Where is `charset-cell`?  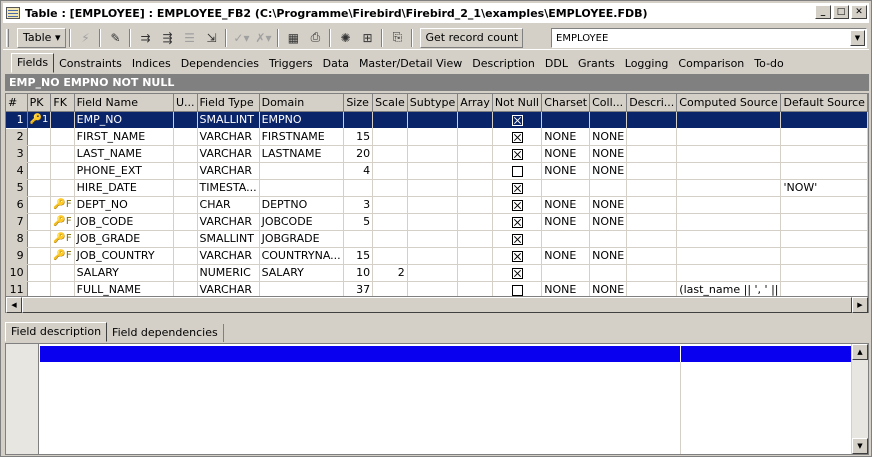
charset-cell is located at coordinates (566, 273).